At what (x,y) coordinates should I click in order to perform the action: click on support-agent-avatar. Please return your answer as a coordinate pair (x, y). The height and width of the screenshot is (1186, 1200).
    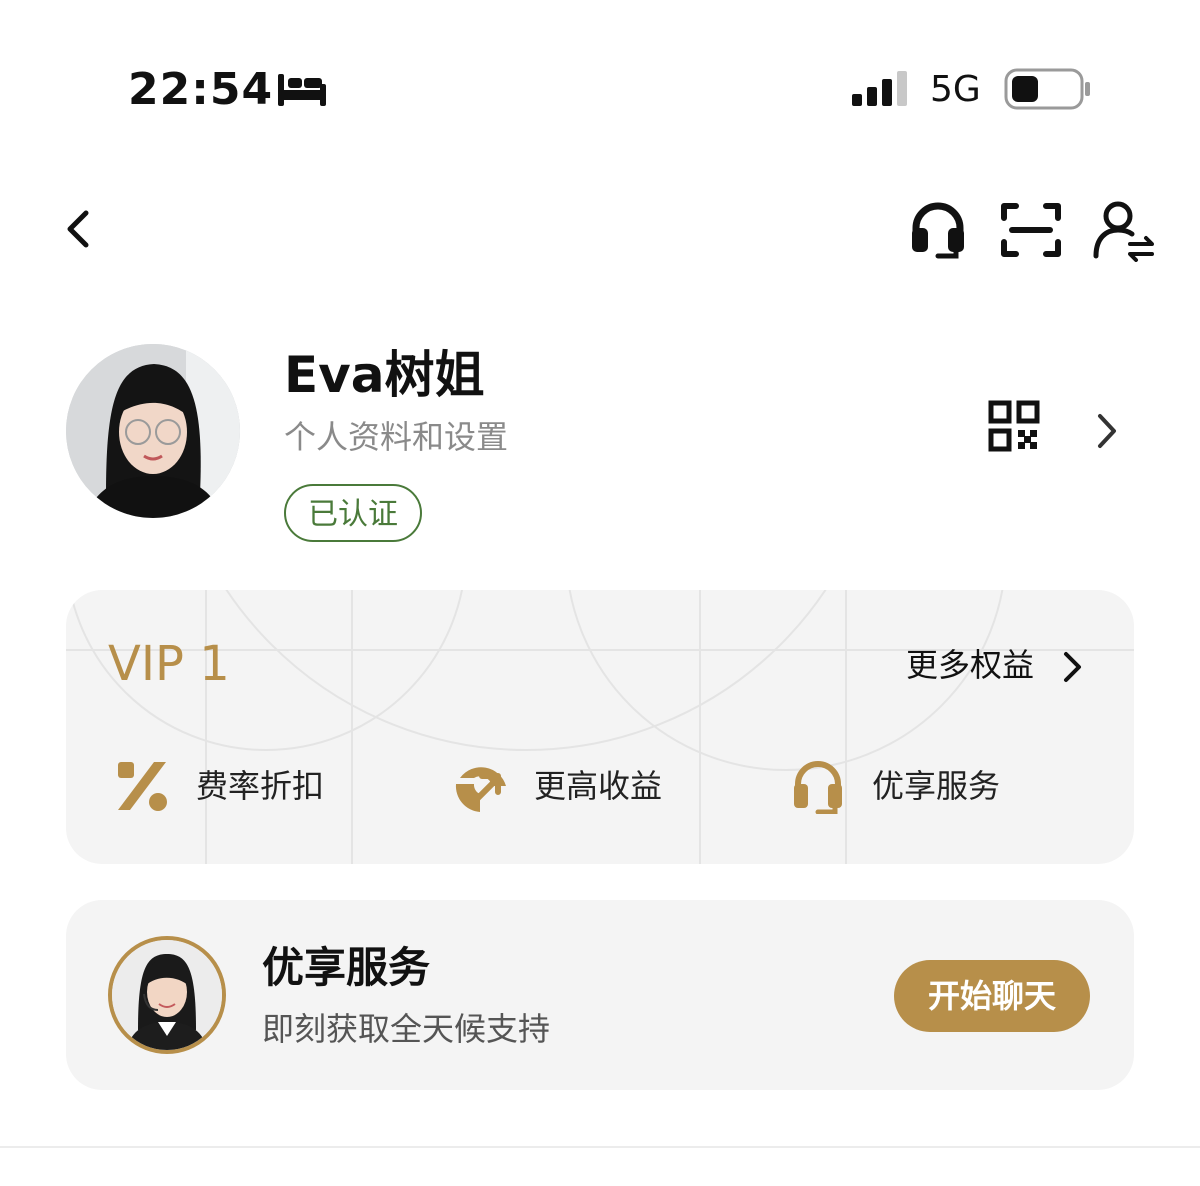
    Looking at the image, I should click on (167, 995).